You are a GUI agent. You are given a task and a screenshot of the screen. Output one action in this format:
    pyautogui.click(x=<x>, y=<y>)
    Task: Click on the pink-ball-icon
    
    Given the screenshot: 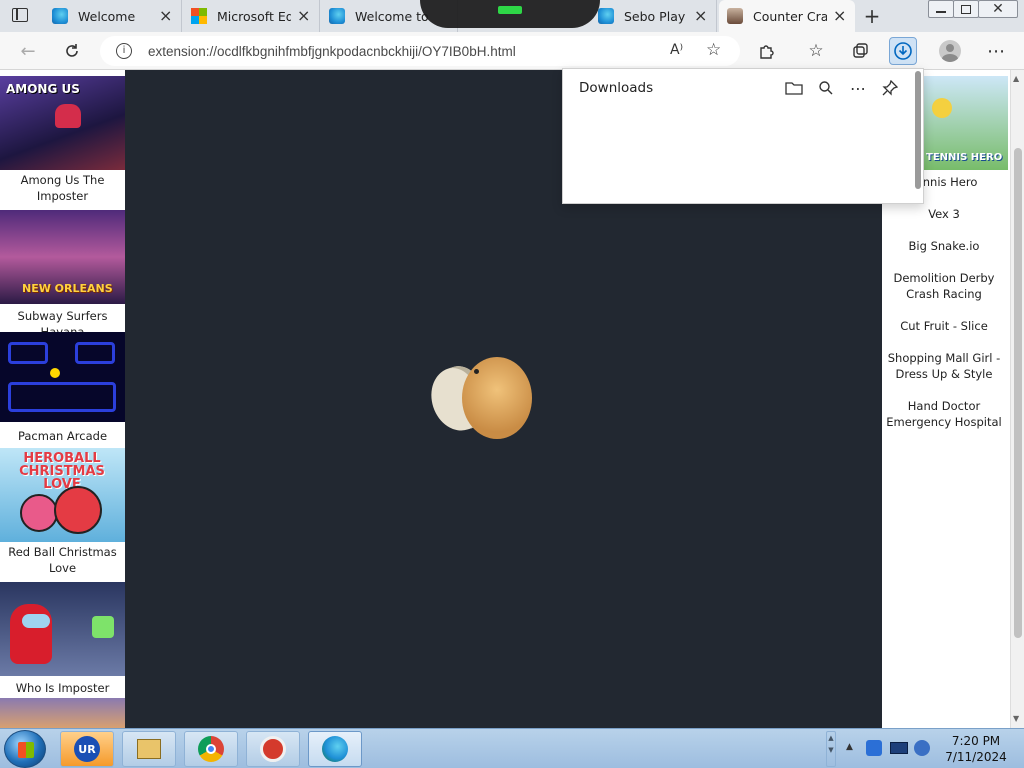 What is the action you would take?
    pyautogui.click(x=39, y=513)
    